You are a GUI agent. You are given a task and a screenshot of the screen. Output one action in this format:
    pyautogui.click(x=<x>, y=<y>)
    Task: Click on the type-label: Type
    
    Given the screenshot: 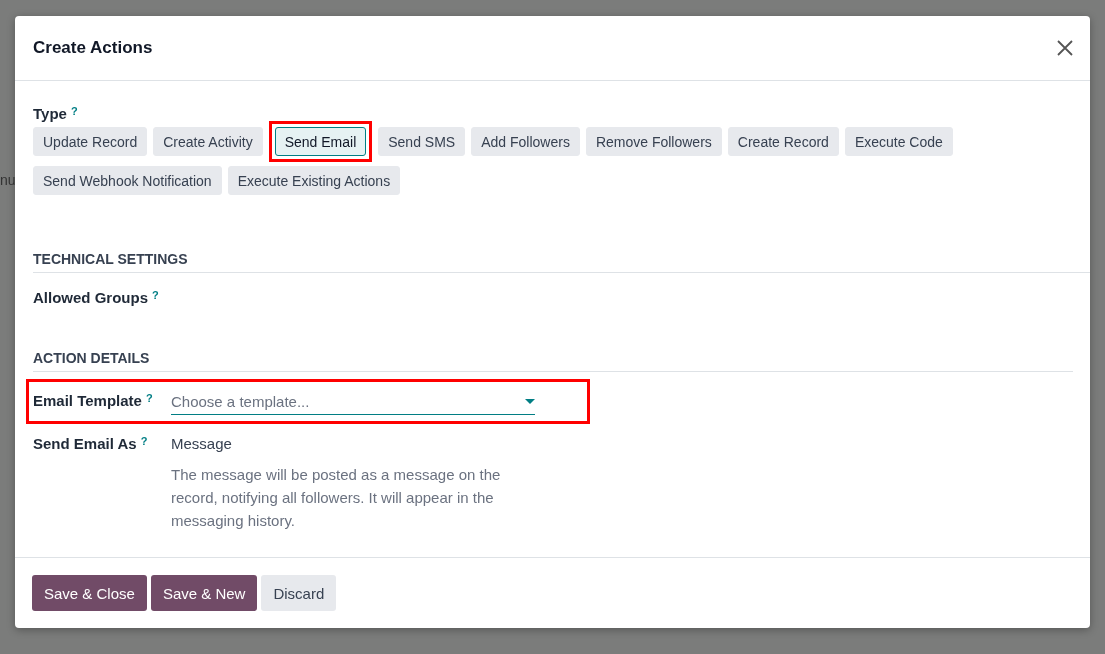 What is the action you would take?
    pyautogui.click(x=50, y=113)
    